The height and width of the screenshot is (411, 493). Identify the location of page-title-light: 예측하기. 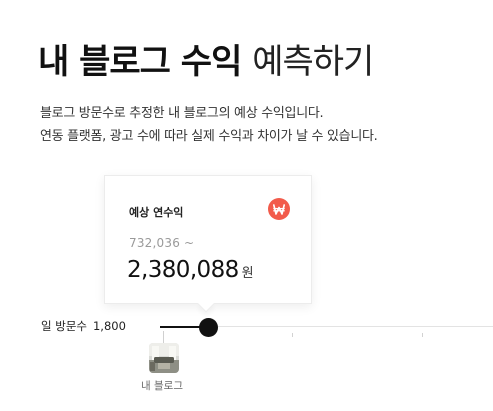
(313, 62).